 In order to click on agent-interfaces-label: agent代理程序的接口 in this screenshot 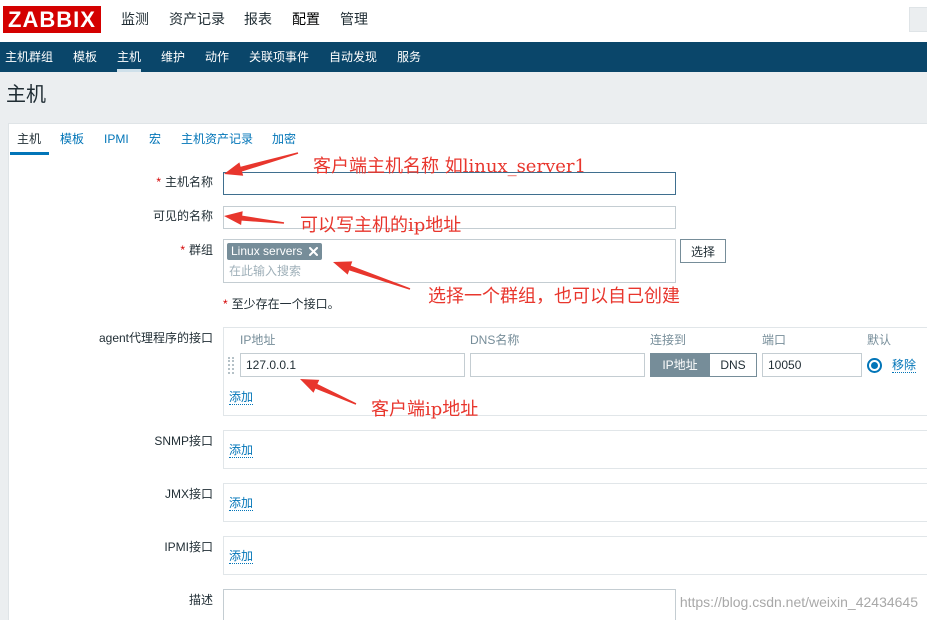, I will do `click(155, 338)`.